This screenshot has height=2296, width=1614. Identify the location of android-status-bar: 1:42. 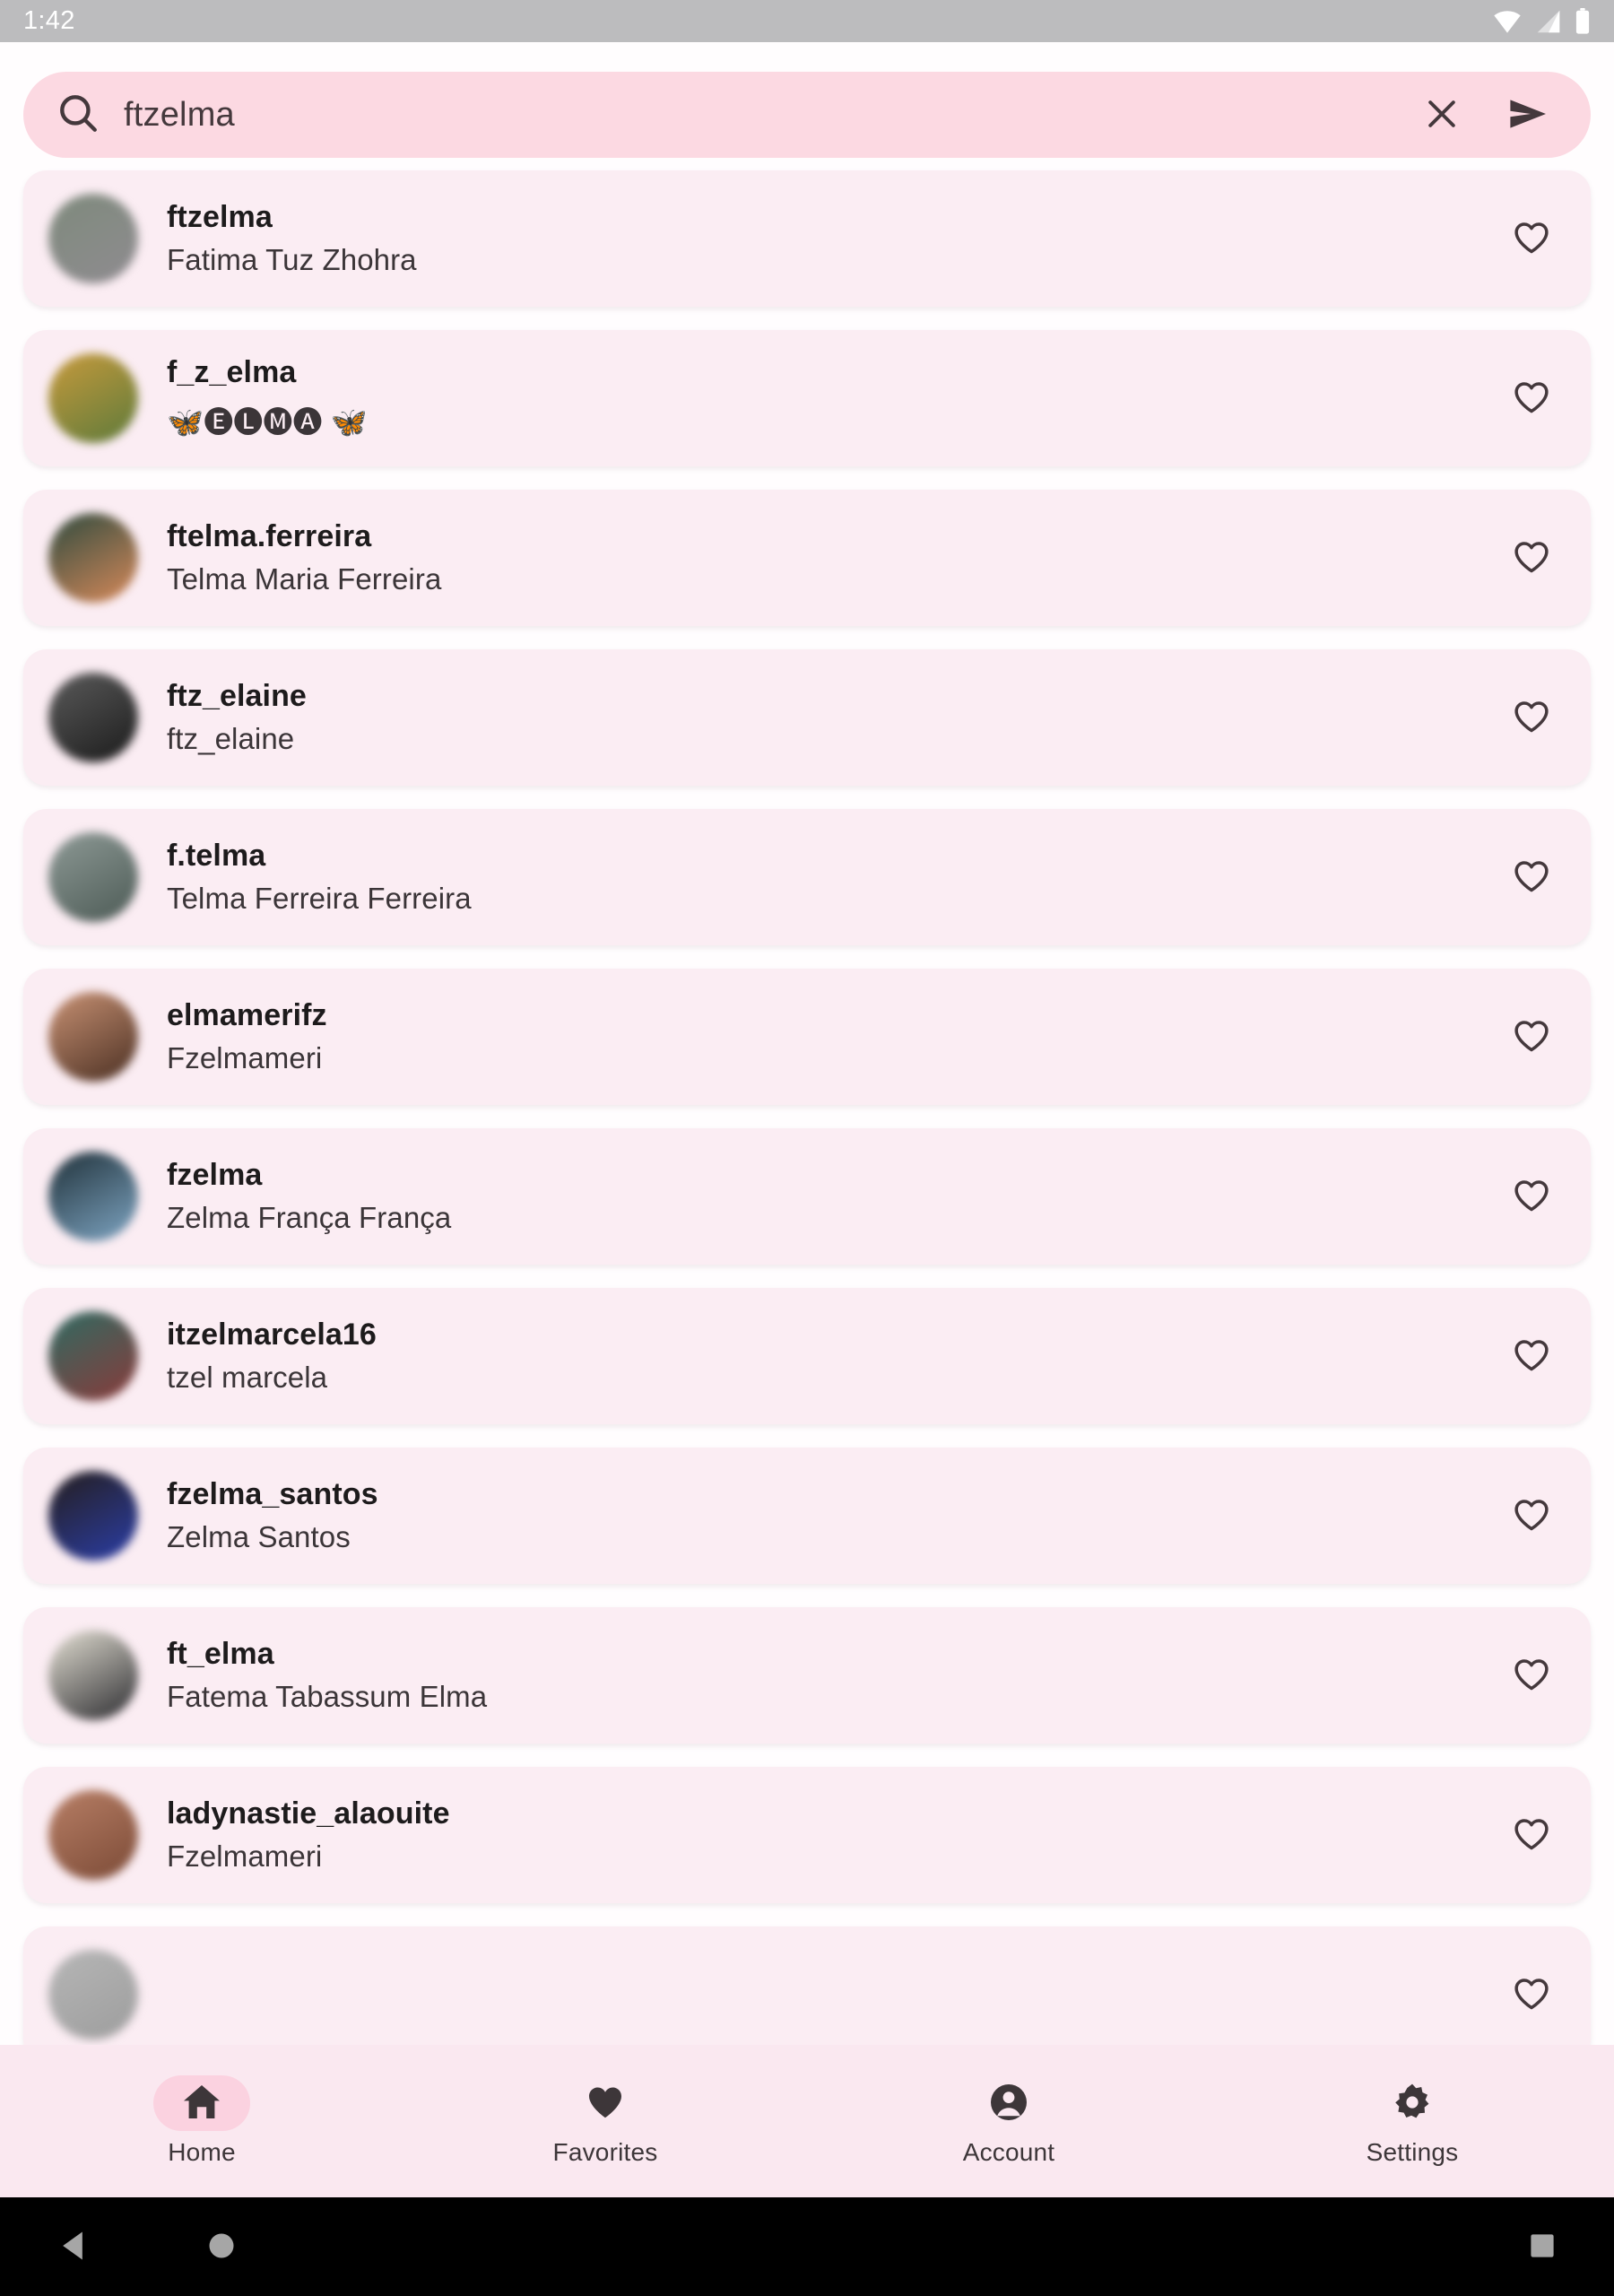
(807, 21).